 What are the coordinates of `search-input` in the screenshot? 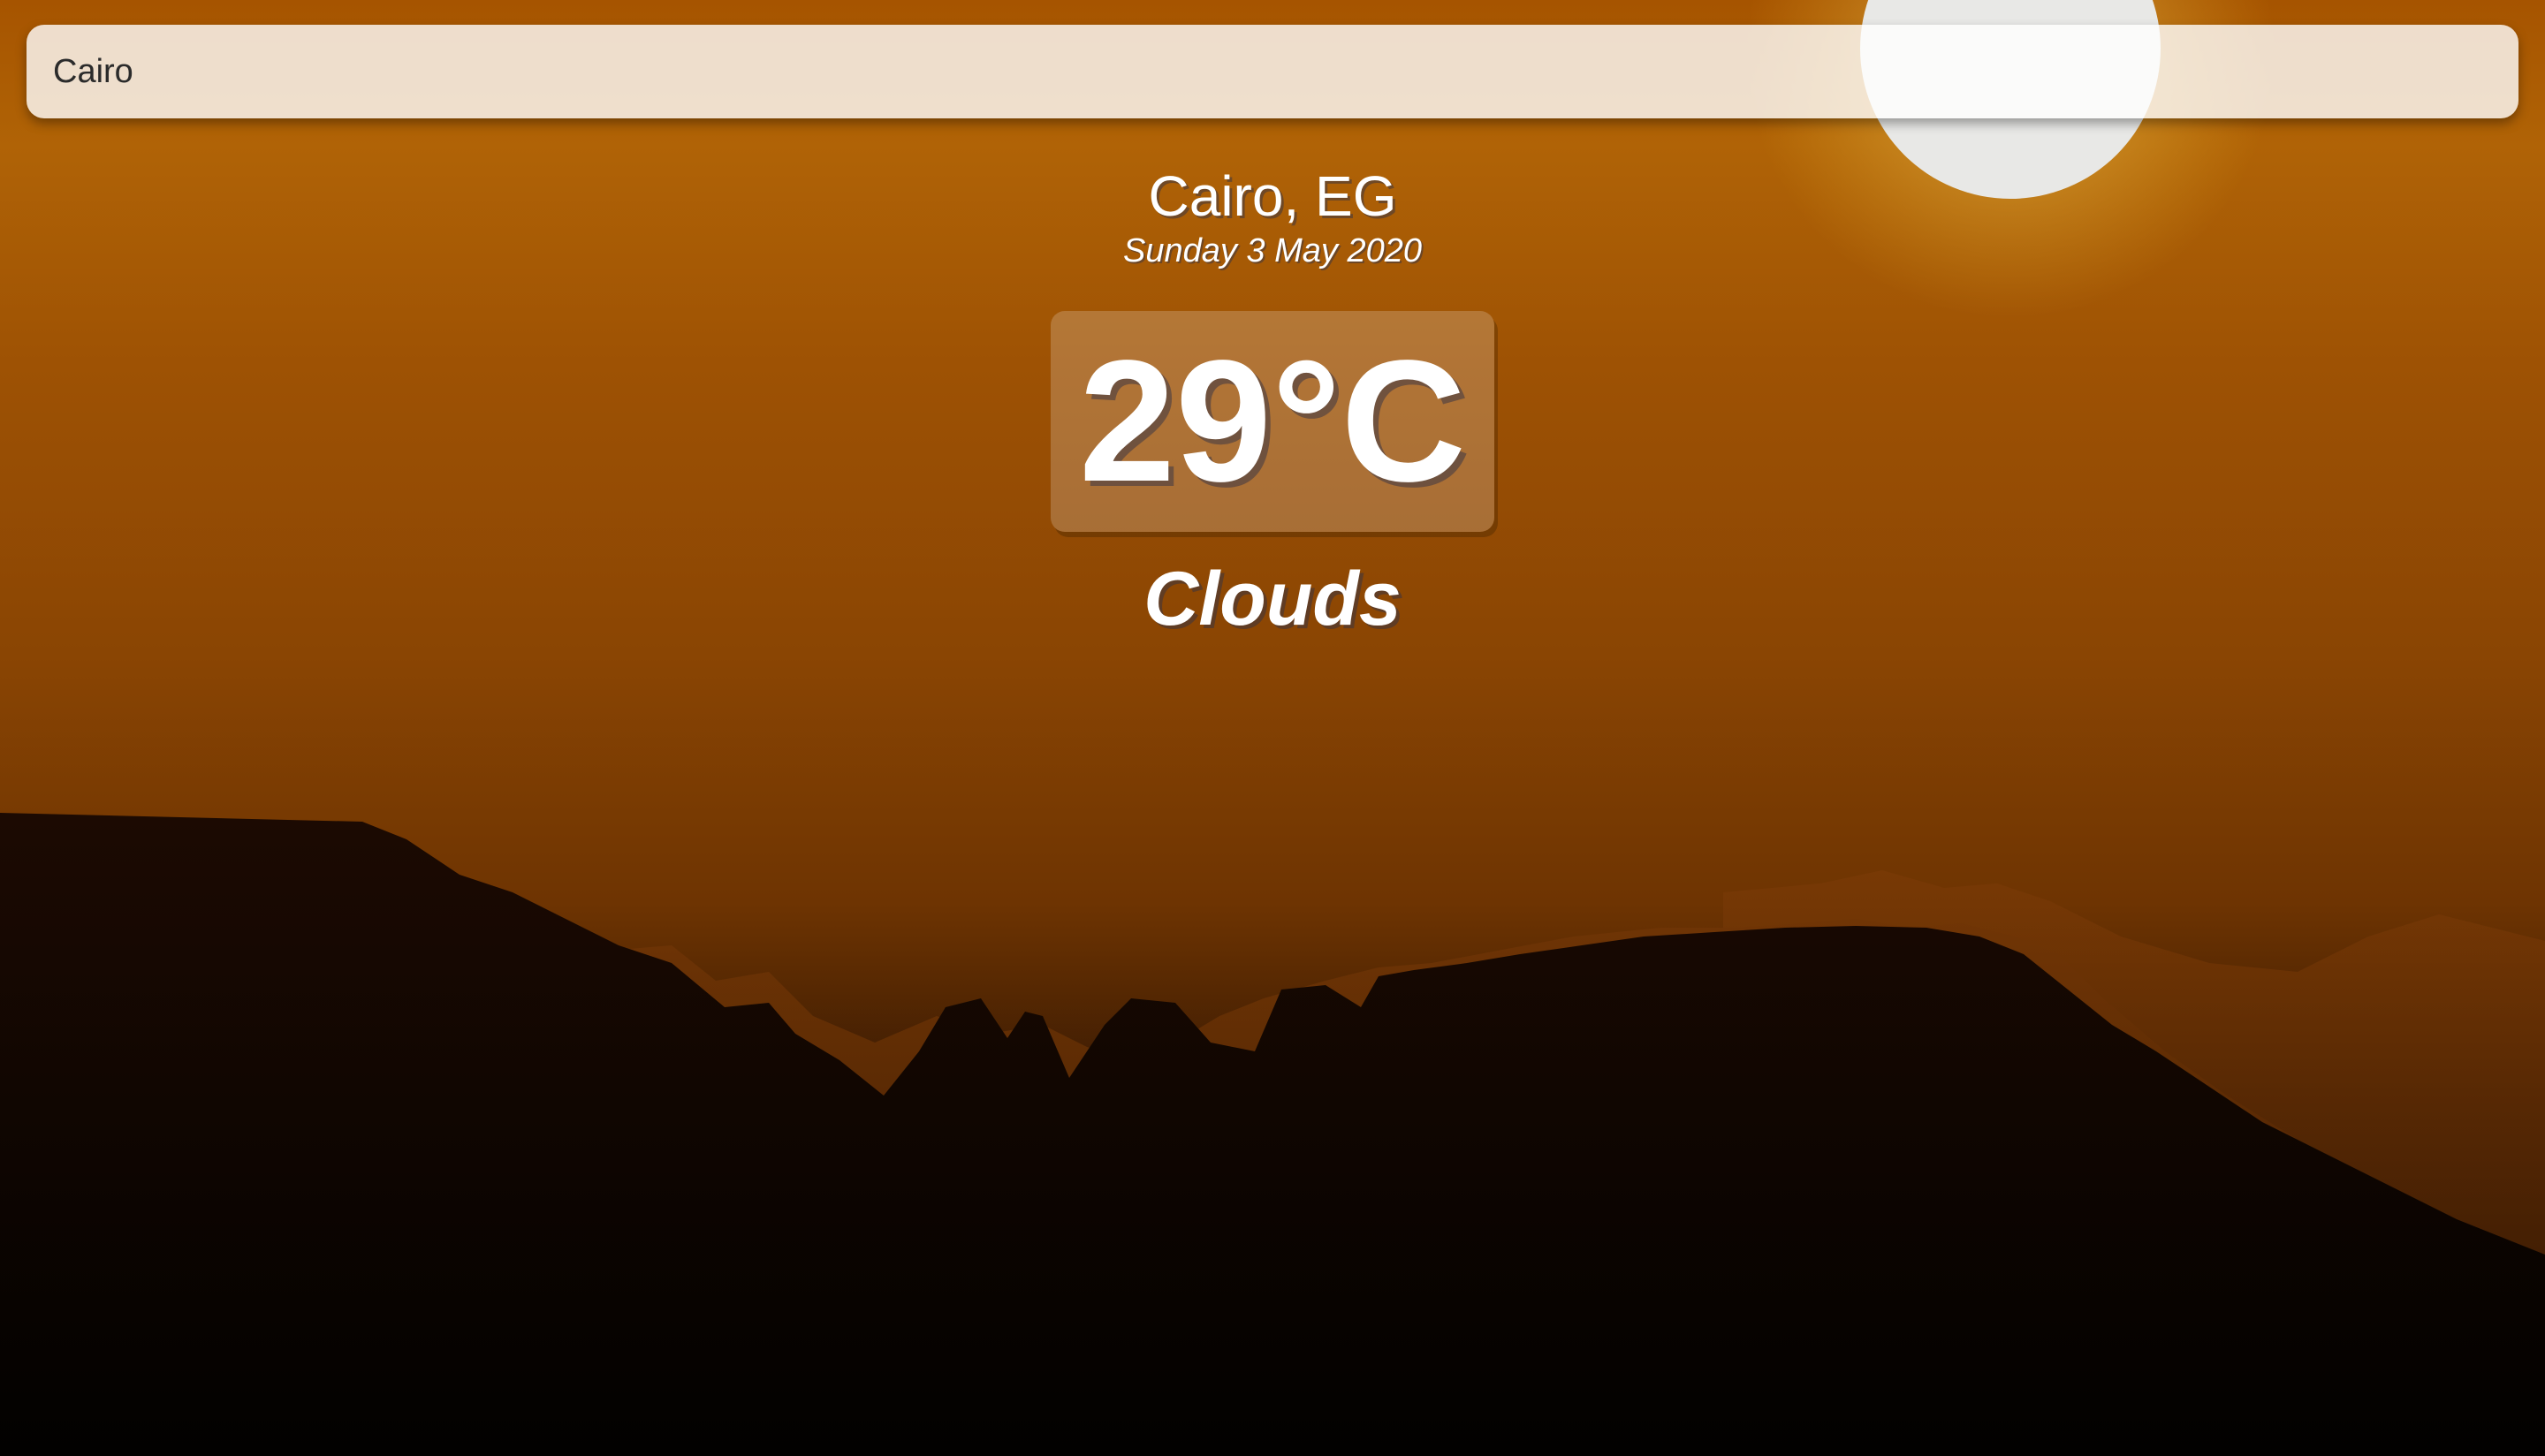 It's located at (1272, 71).